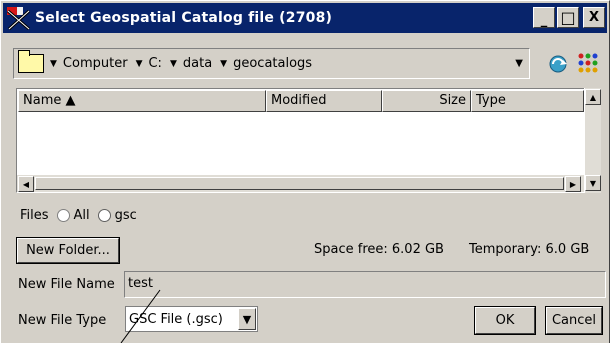 This screenshot has height=343, width=610. I want to click on temporary-space-label: Temporary: 6.0 GB, so click(529, 249).